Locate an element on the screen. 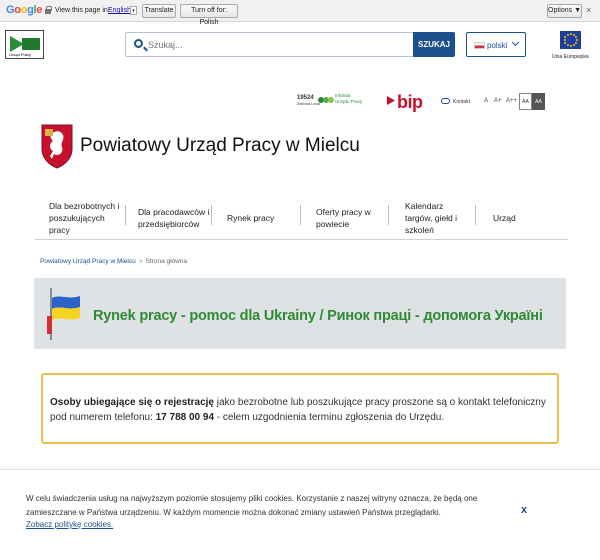 This screenshot has height=560, width=600. search-box is located at coordinates (270, 44).